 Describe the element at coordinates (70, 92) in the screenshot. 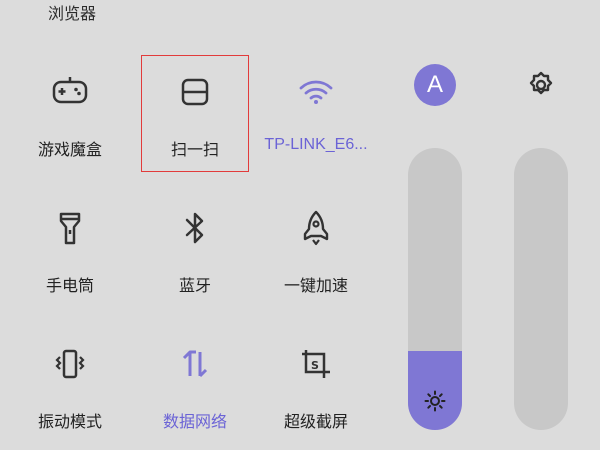

I see `gamepad-icon` at that location.